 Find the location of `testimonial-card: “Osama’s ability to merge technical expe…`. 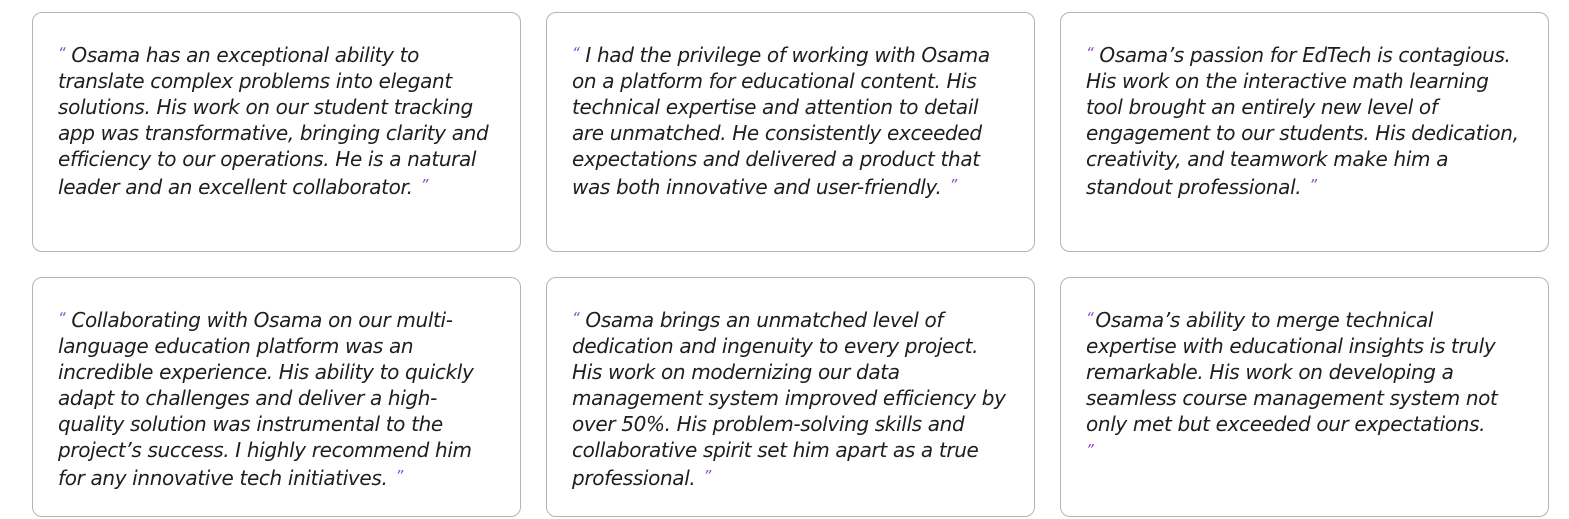

testimonial-card: “Osama’s ability to merge technical expe… is located at coordinates (1304, 397).